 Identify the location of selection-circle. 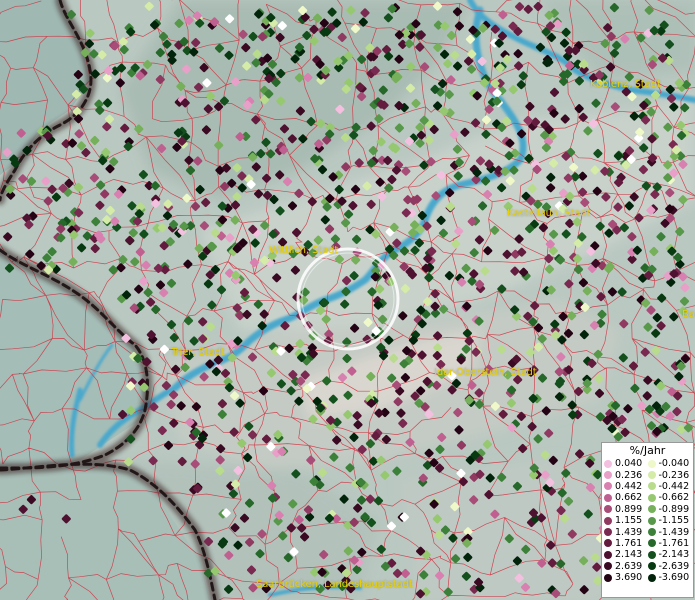
(348, 299).